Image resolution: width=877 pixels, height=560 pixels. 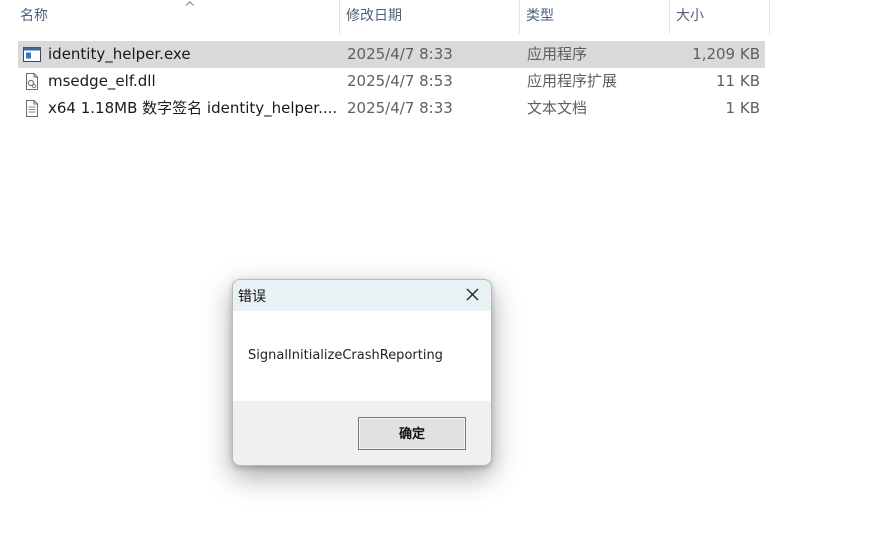 I want to click on text-file-icon, so click(x=32, y=108).